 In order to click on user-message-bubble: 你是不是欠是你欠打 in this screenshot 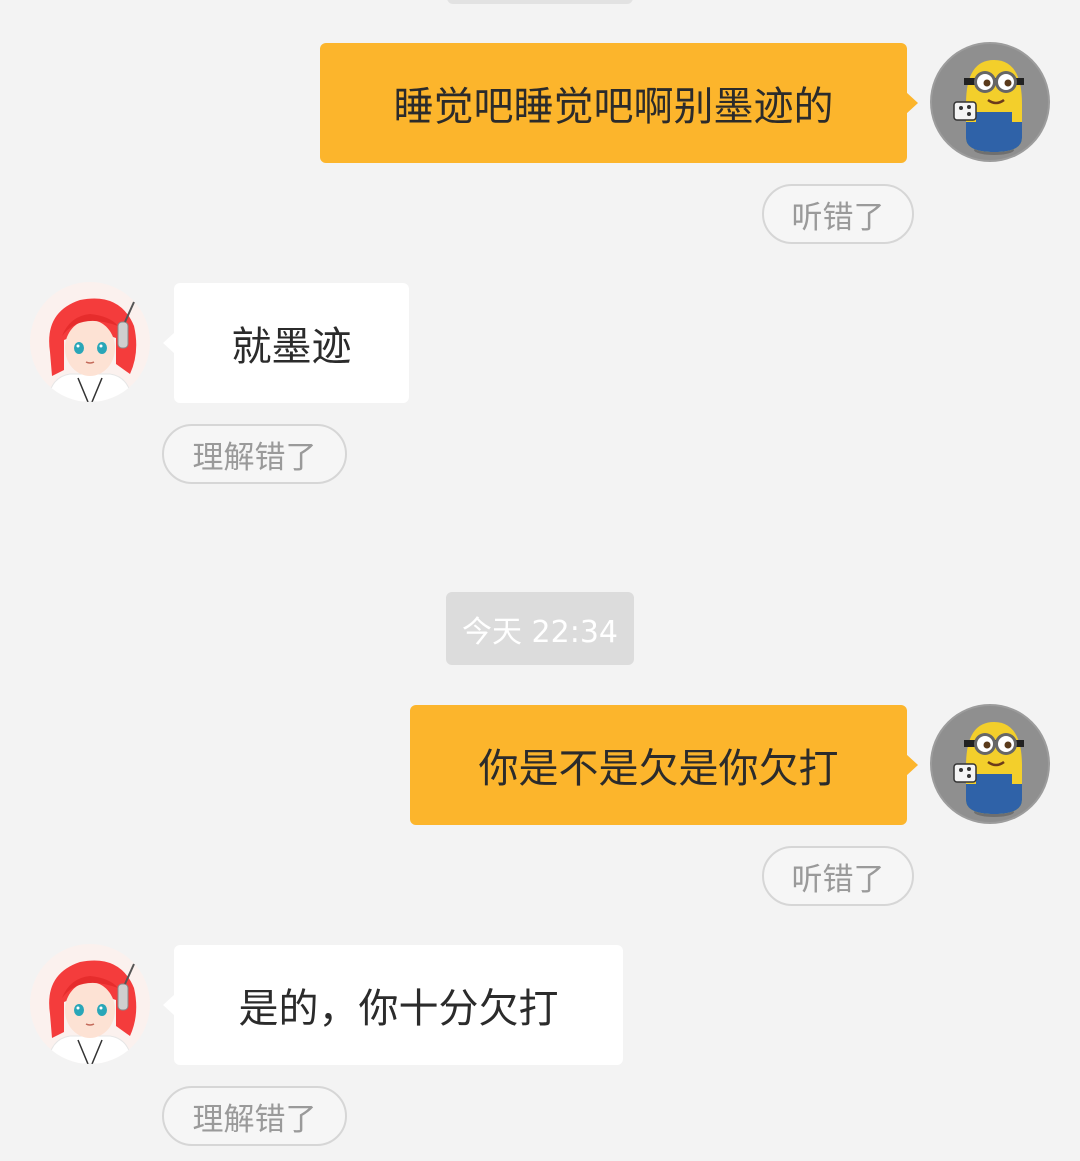, I will do `click(664, 765)`.